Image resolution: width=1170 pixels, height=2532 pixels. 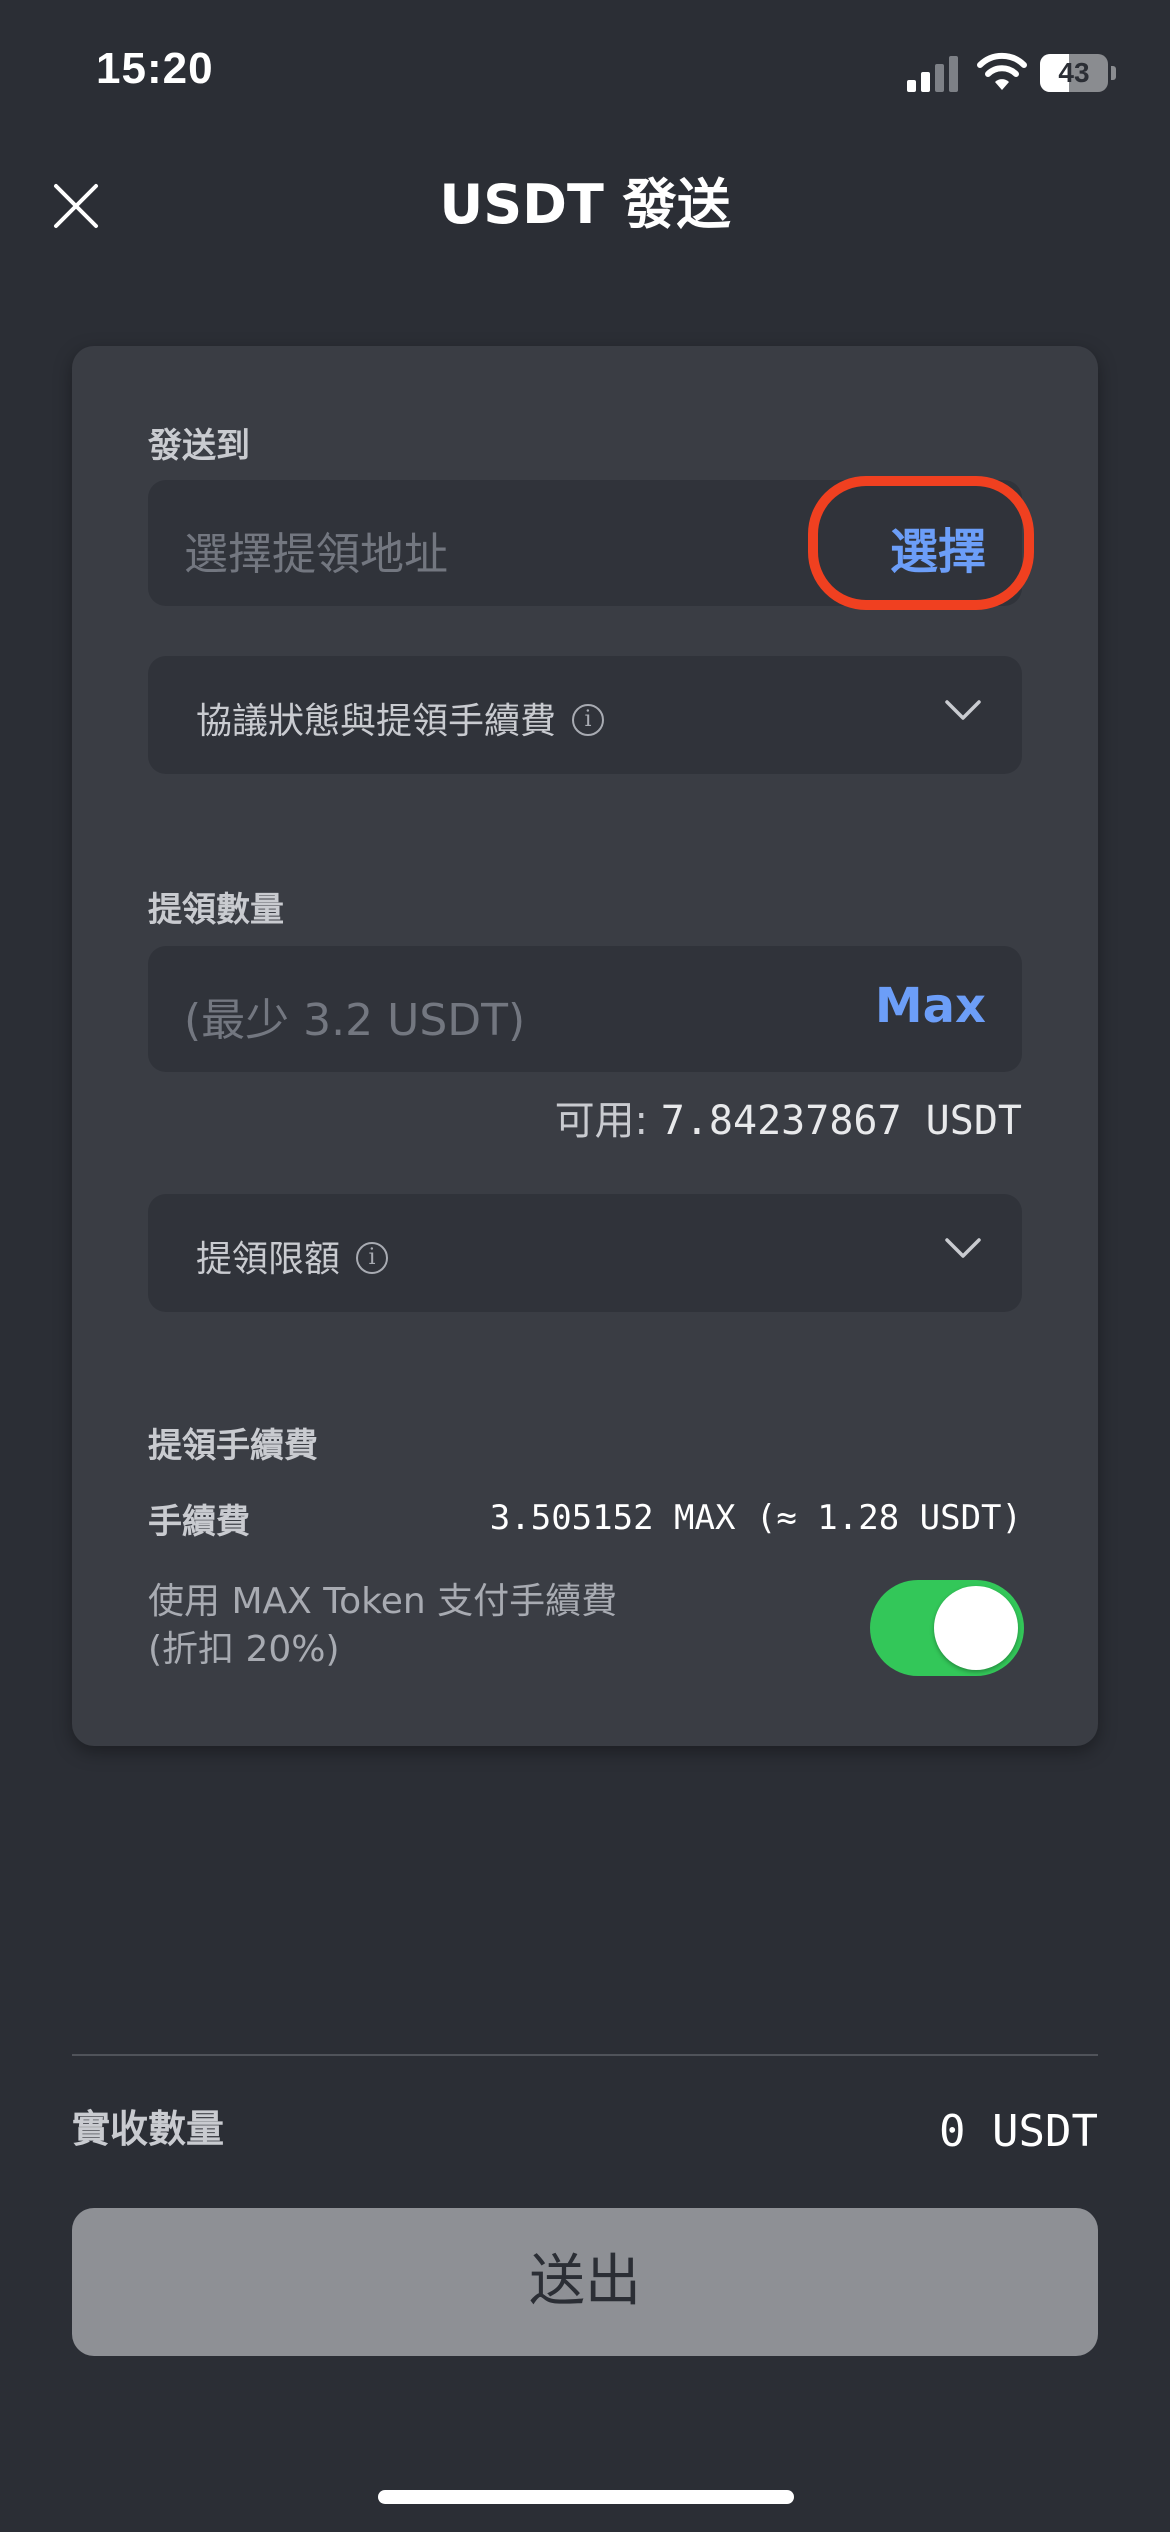 I want to click on withdraw-limit-text: 提領限額, so click(x=268, y=1259).